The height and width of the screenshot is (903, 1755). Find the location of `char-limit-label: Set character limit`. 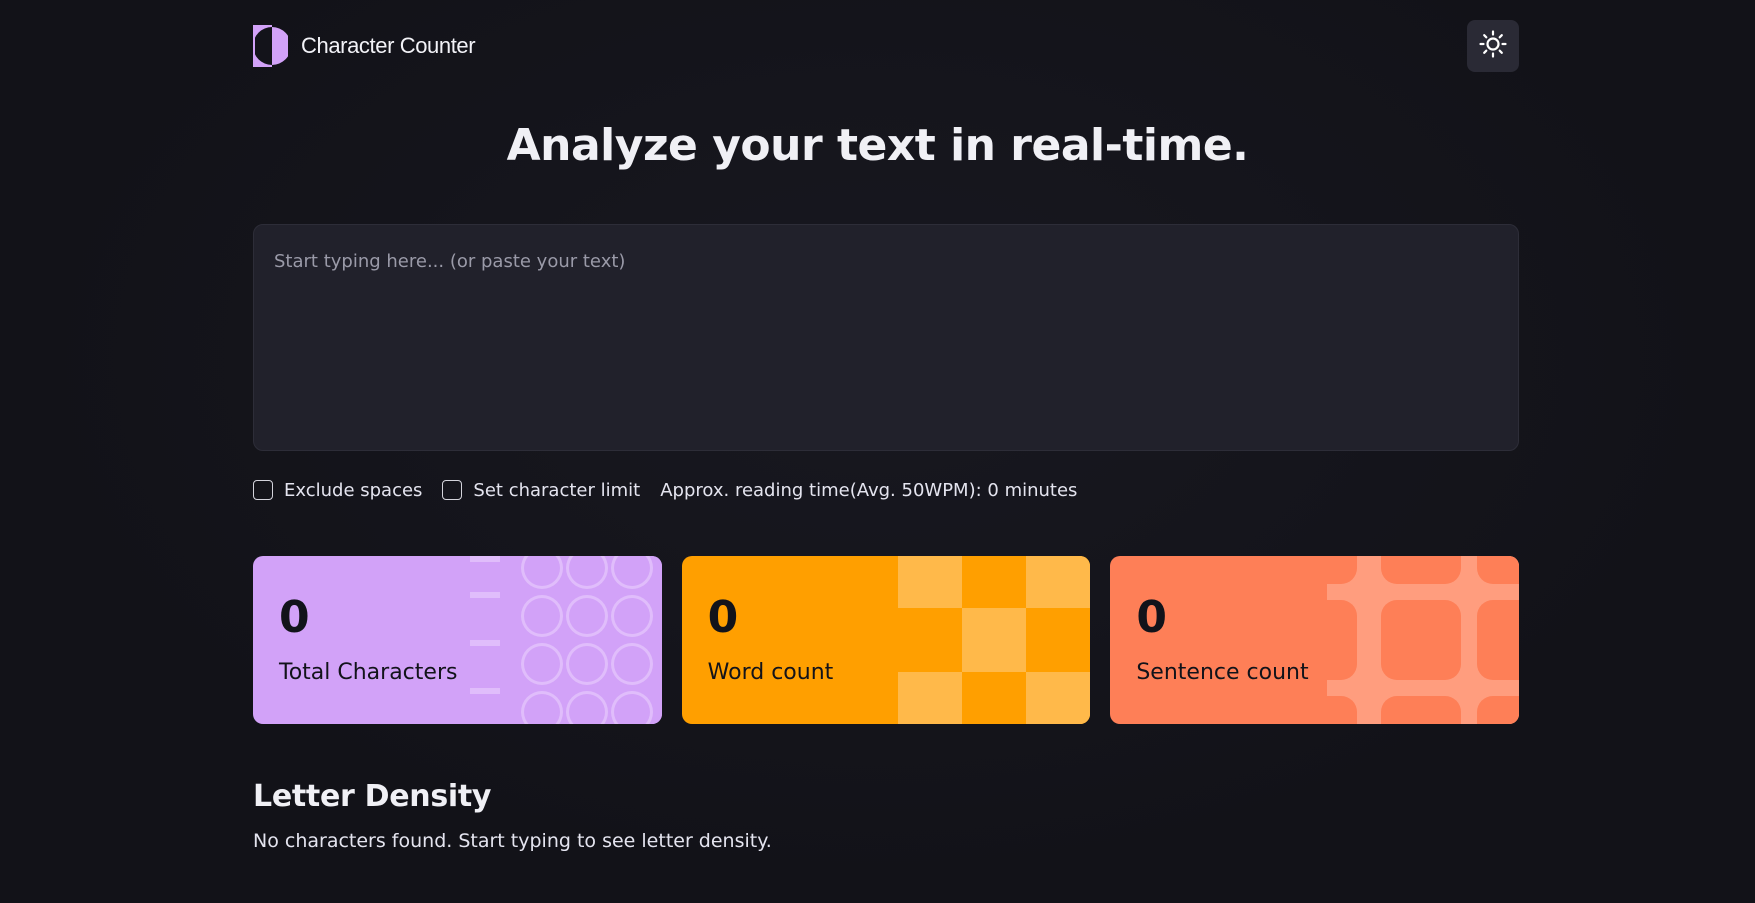

char-limit-label: Set character limit is located at coordinates (557, 490).